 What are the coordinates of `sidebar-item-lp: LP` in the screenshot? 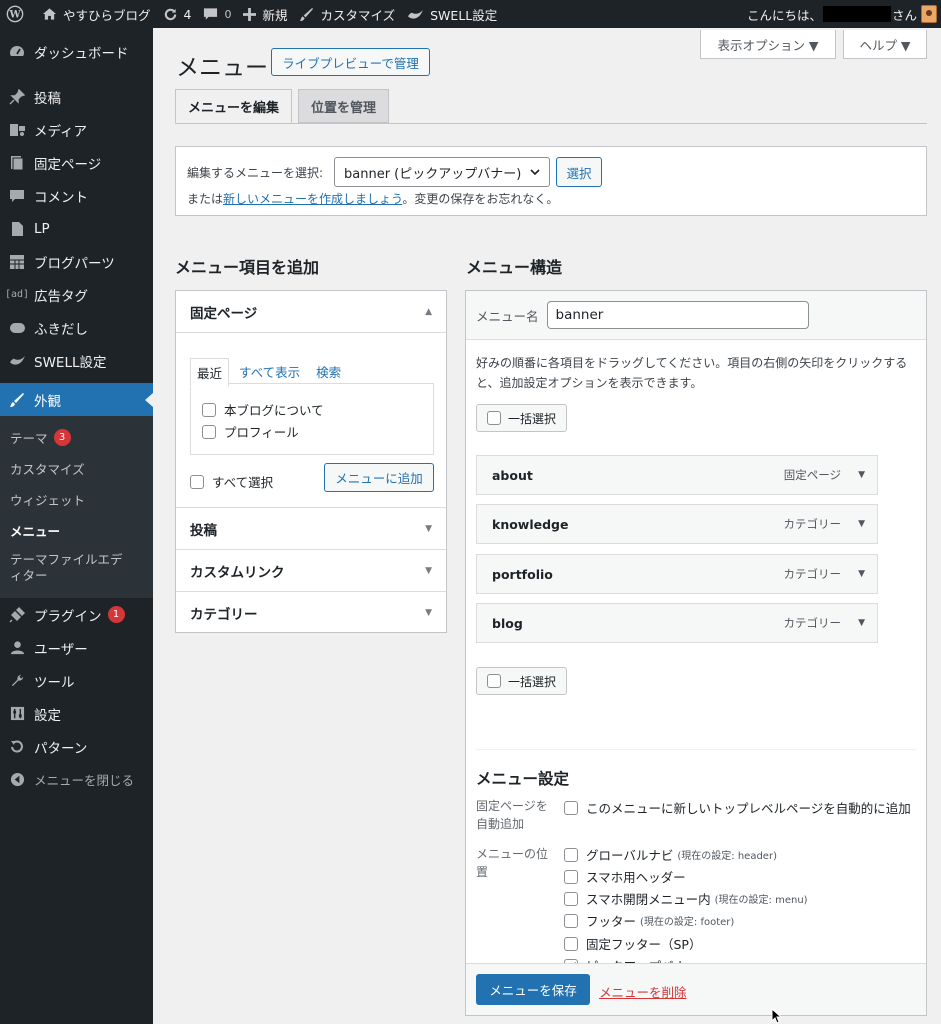 It's located at (76, 228).